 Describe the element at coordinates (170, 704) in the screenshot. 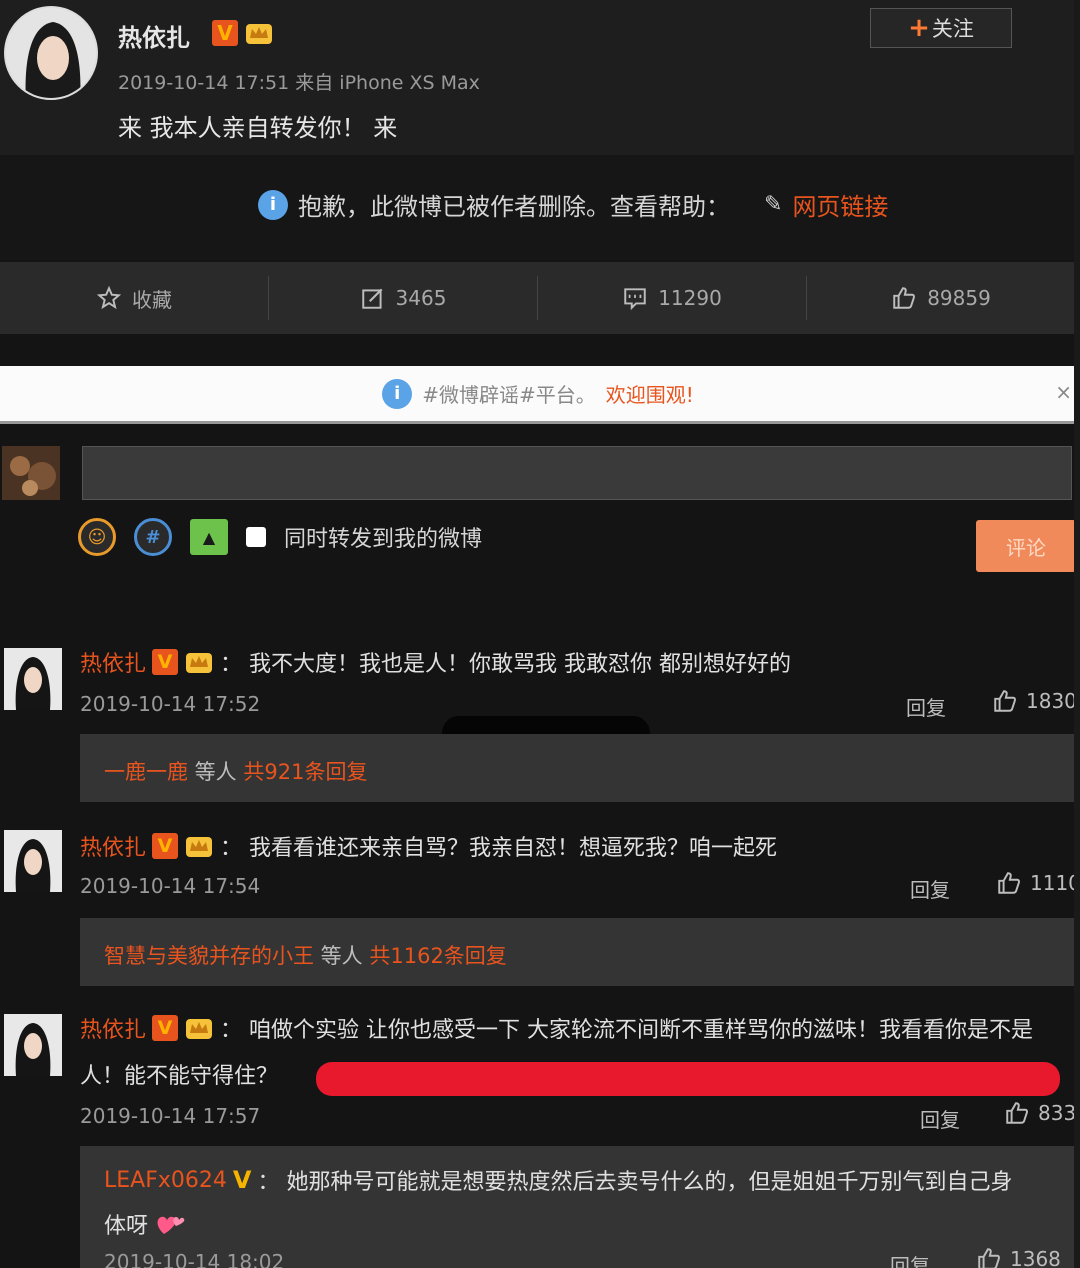

I see `comment-time: 2019-10-14 17:52` at that location.